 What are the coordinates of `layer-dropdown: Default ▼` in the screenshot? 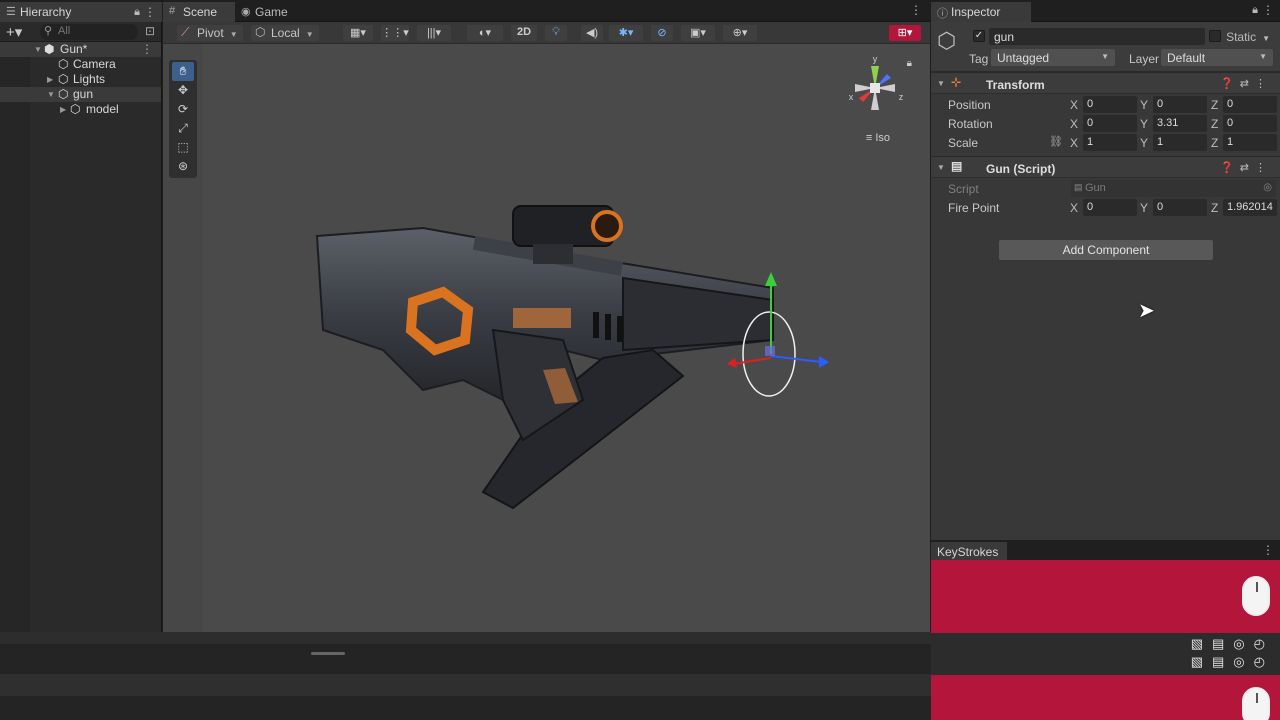 It's located at (1217, 57).